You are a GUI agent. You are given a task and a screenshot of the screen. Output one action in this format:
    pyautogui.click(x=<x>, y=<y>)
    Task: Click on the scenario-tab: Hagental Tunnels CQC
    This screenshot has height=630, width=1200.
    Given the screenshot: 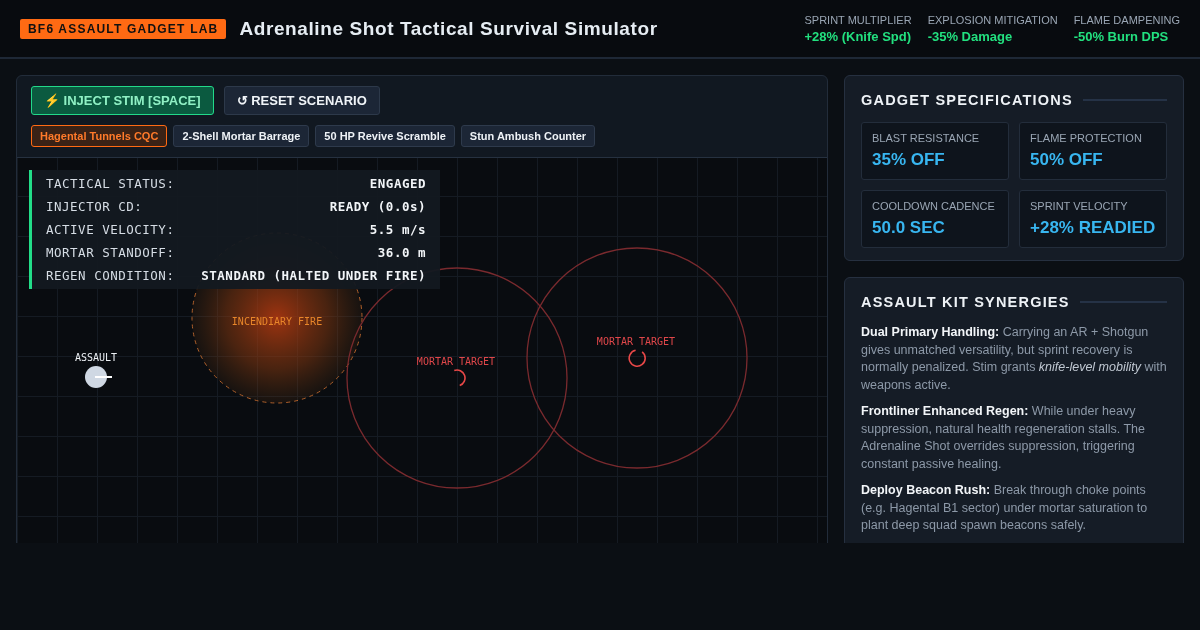 What is the action you would take?
    pyautogui.click(x=99, y=136)
    